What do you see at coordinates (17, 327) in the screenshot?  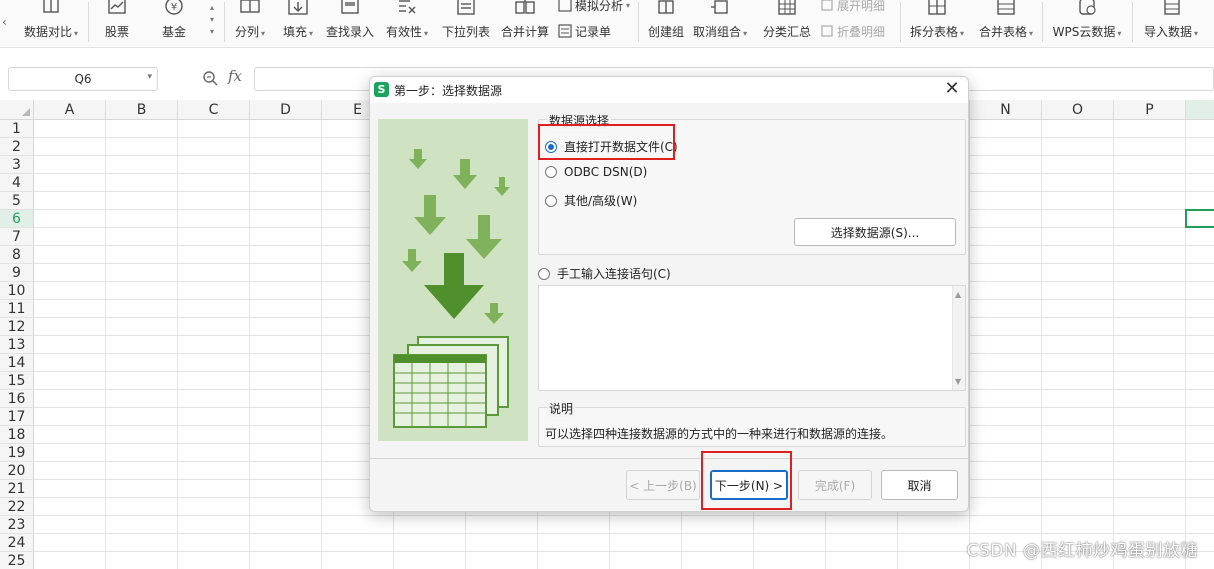 I see `row-header: 12` at bounding box center [17, 327].